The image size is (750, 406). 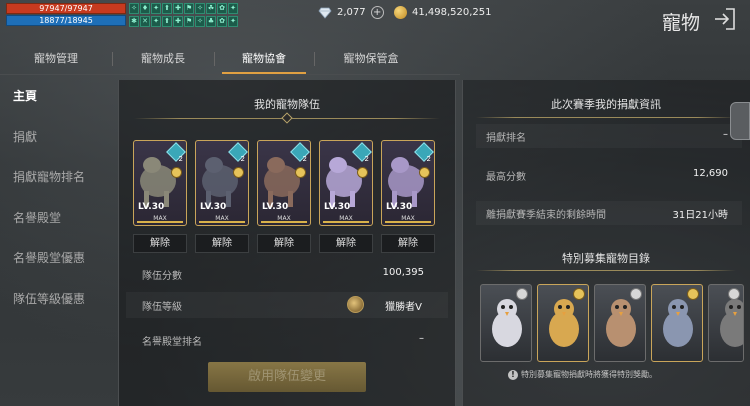 What do you see at coordinates (609, 136) in the screenshot?
I see `donation-rank-row: 捐獻排名 –` at bounding box center [609, 136].